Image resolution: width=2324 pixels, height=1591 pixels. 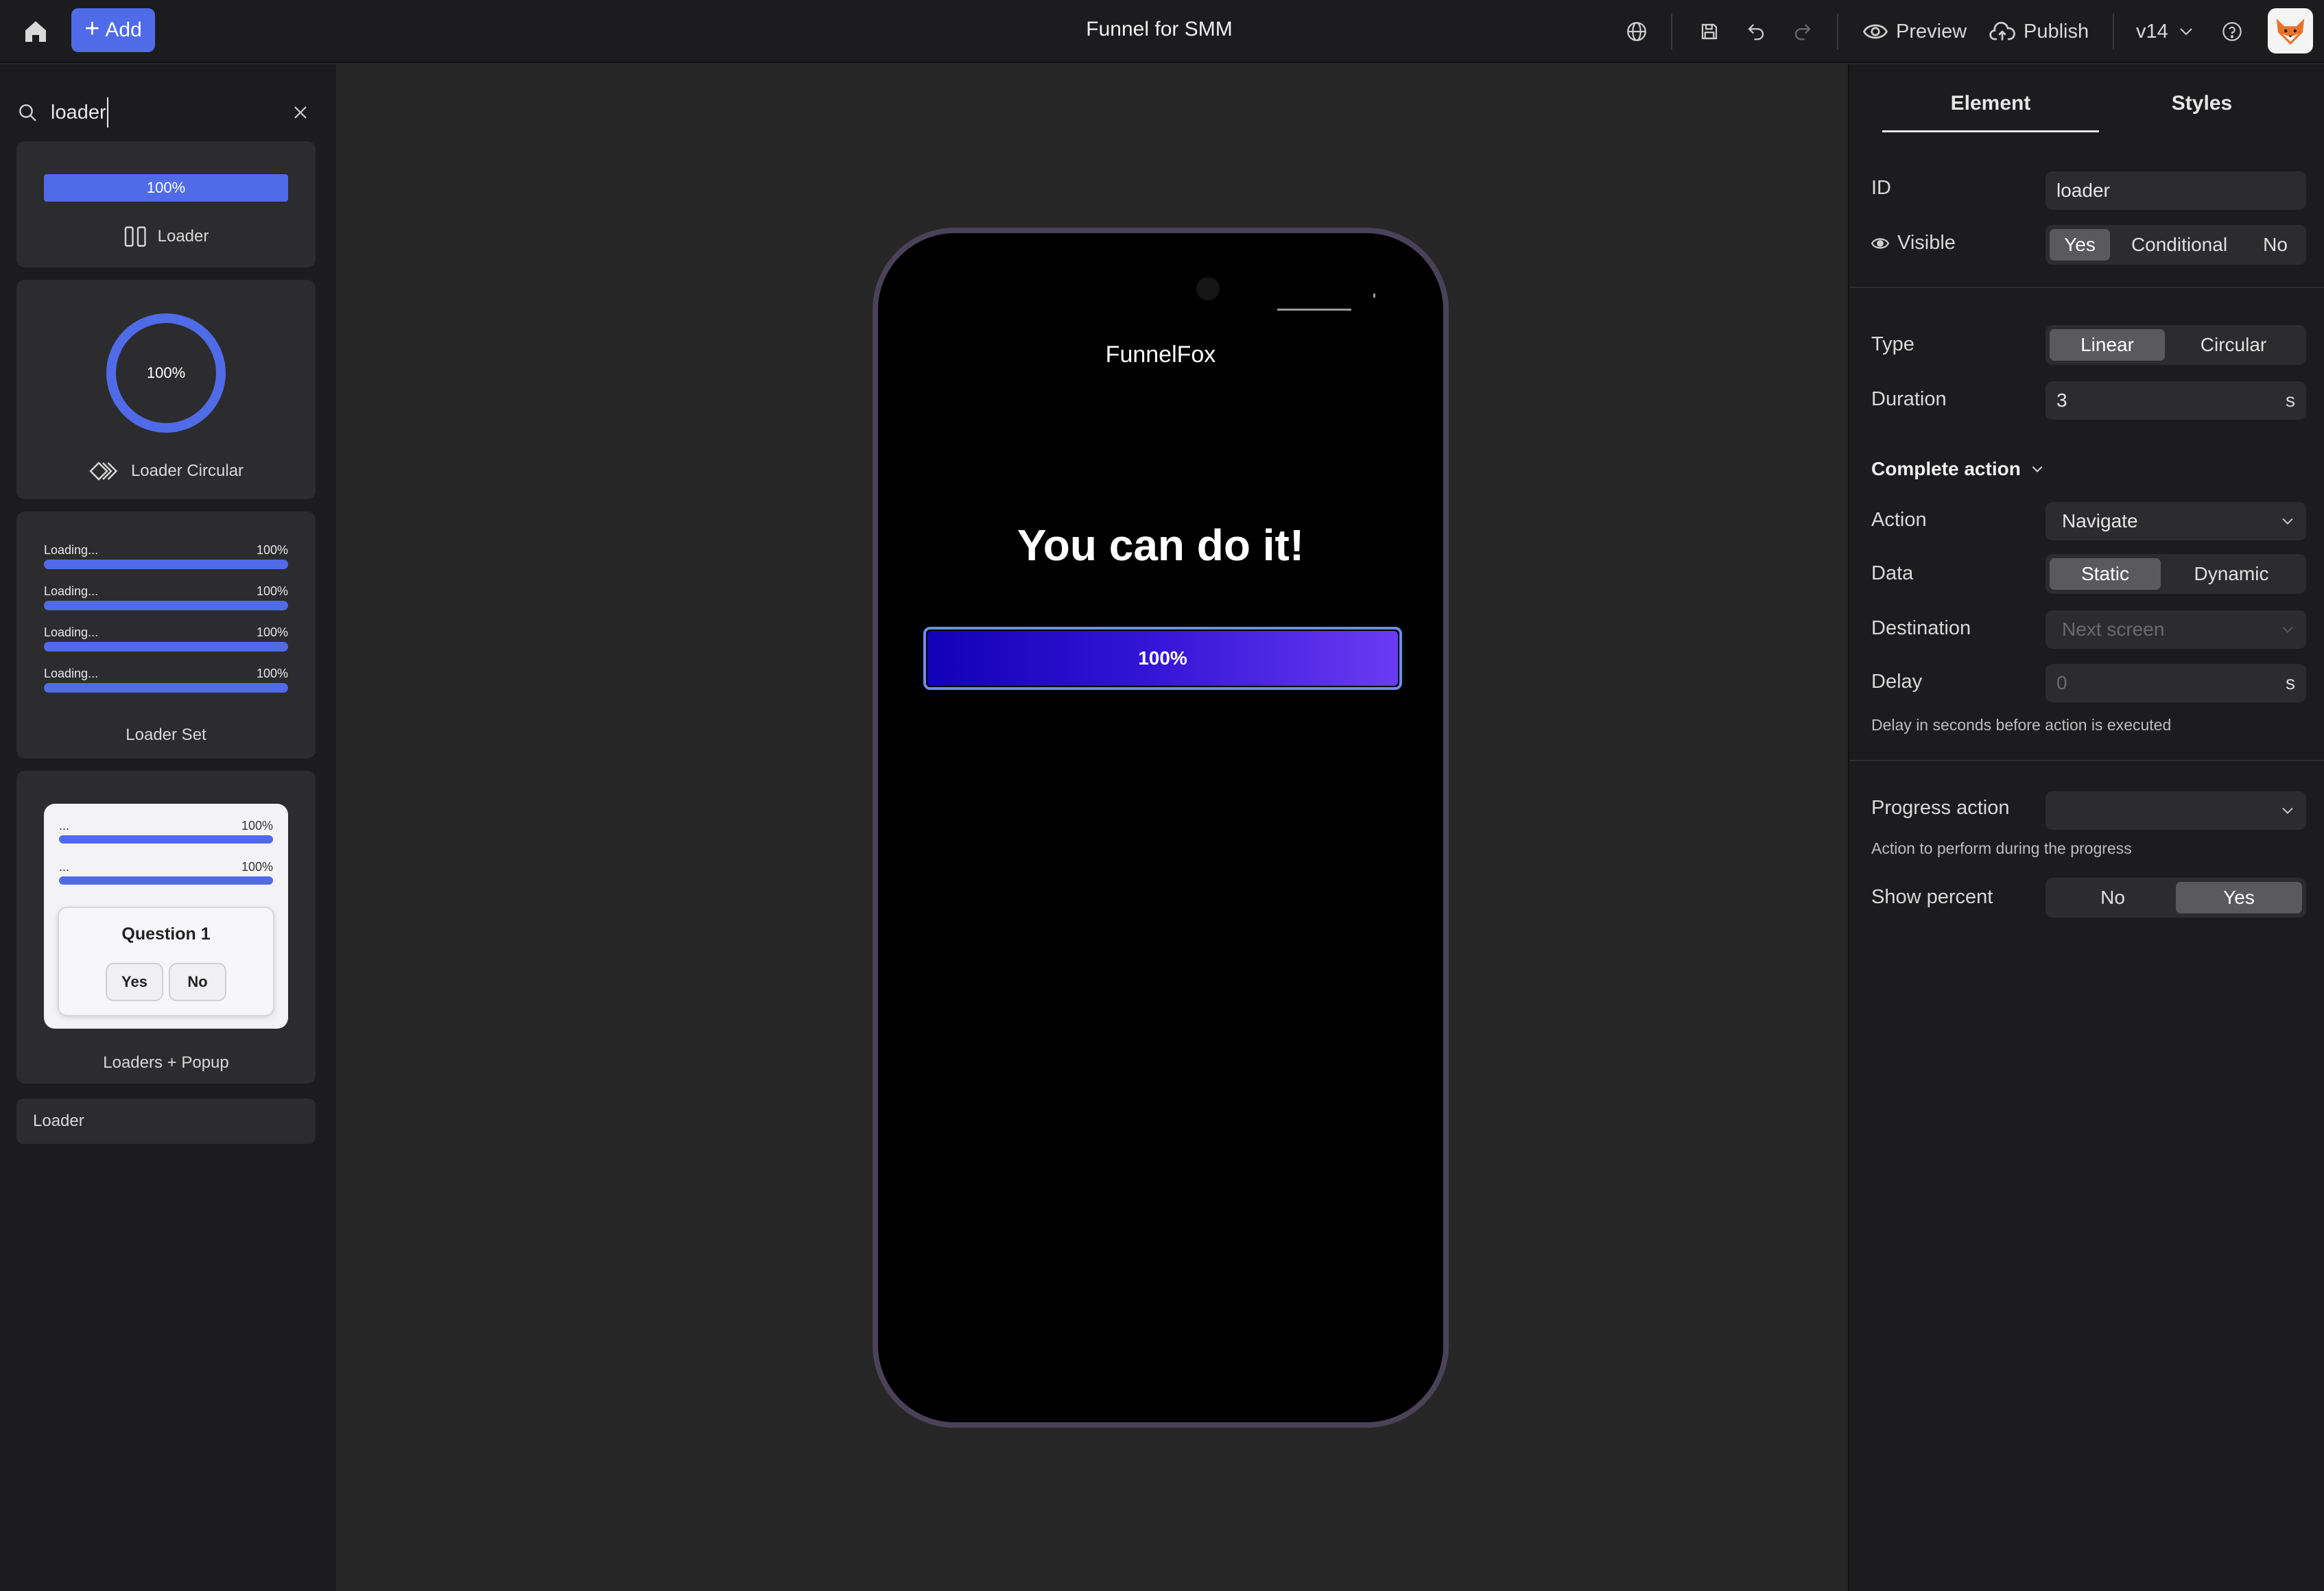 What do you see at coordinates (1990, 131) in the screenshot?
I see `active-tab-indicator` at bounding box center [1990, 131].